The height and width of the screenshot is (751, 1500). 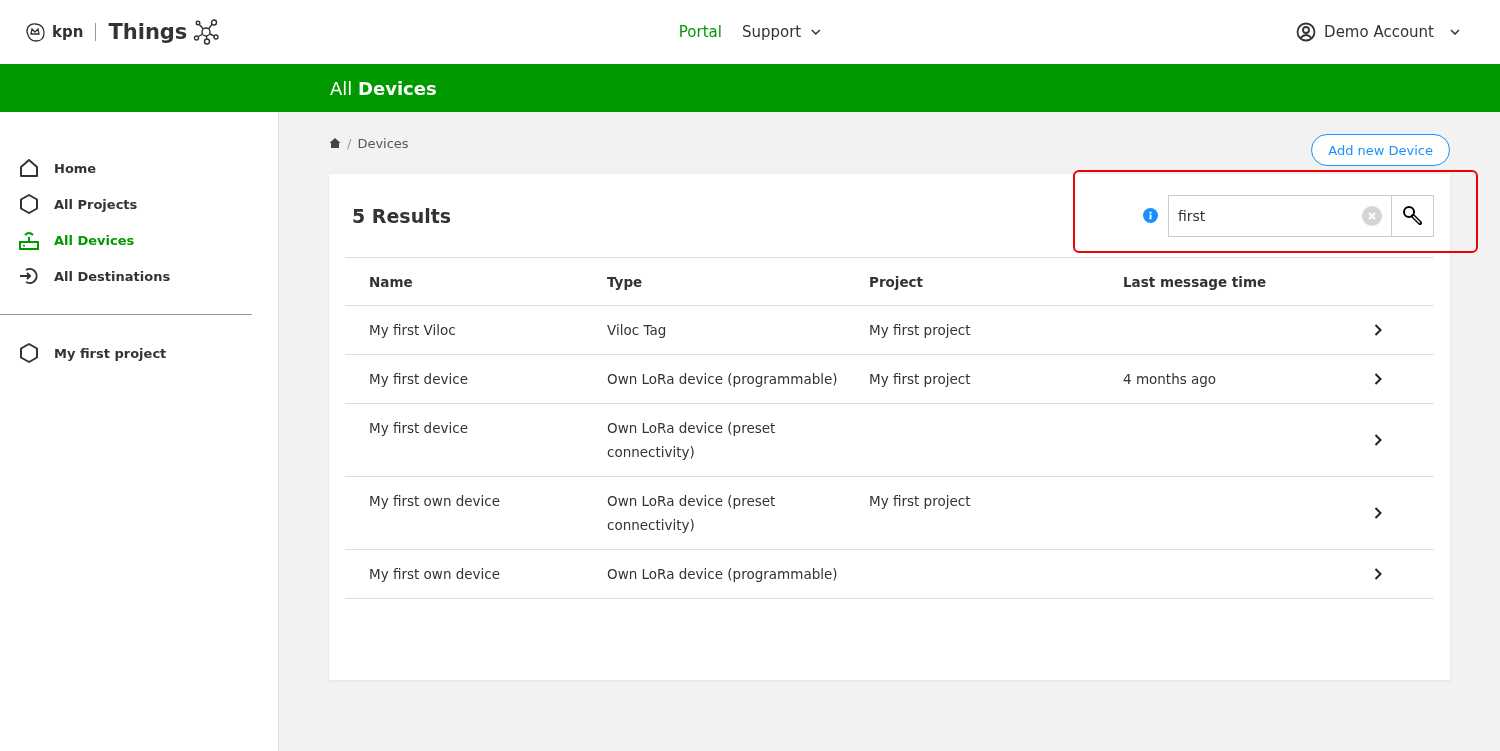 I want to click on logo-brand: kpn, so click(x=68, y=32).